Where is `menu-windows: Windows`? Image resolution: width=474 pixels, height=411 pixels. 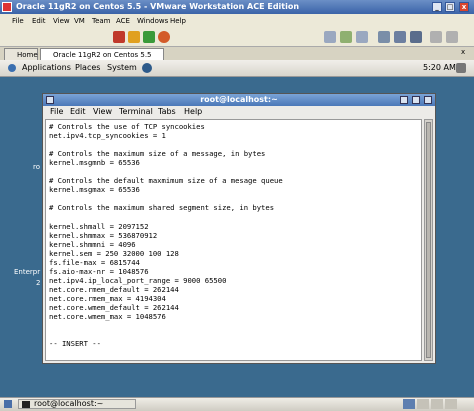
menu-windows: Windows is located at coordinates (152, 21).